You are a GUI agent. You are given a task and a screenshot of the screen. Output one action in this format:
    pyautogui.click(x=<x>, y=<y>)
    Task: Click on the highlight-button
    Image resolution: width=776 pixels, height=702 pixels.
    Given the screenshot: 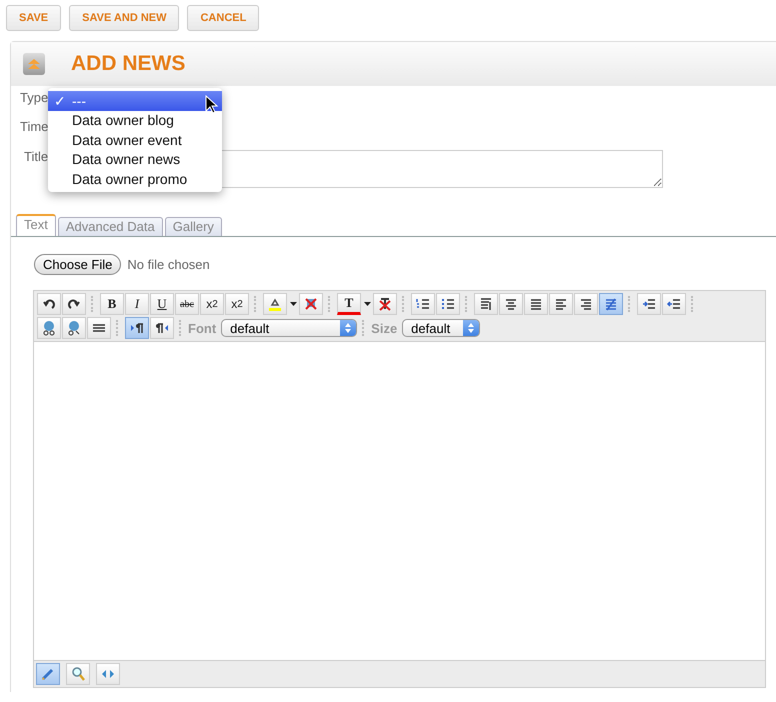 What is the action you would take?
    pyautogui.click(x=275, y=304)
    